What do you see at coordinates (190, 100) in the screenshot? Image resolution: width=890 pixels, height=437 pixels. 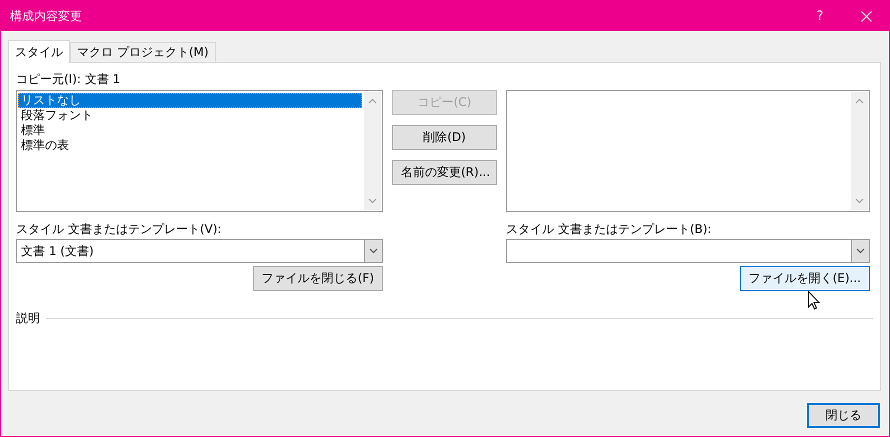 I see `list-item: リストなし` at bounding box center [190, 100].